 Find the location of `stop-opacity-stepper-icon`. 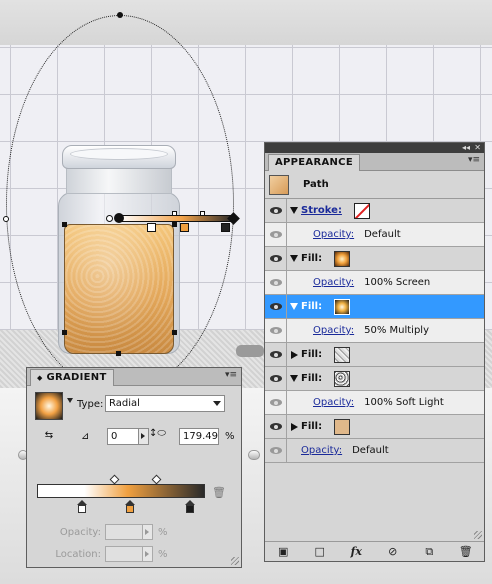

stop-opacity-stepper-icon is located at coordinates (148, 532).